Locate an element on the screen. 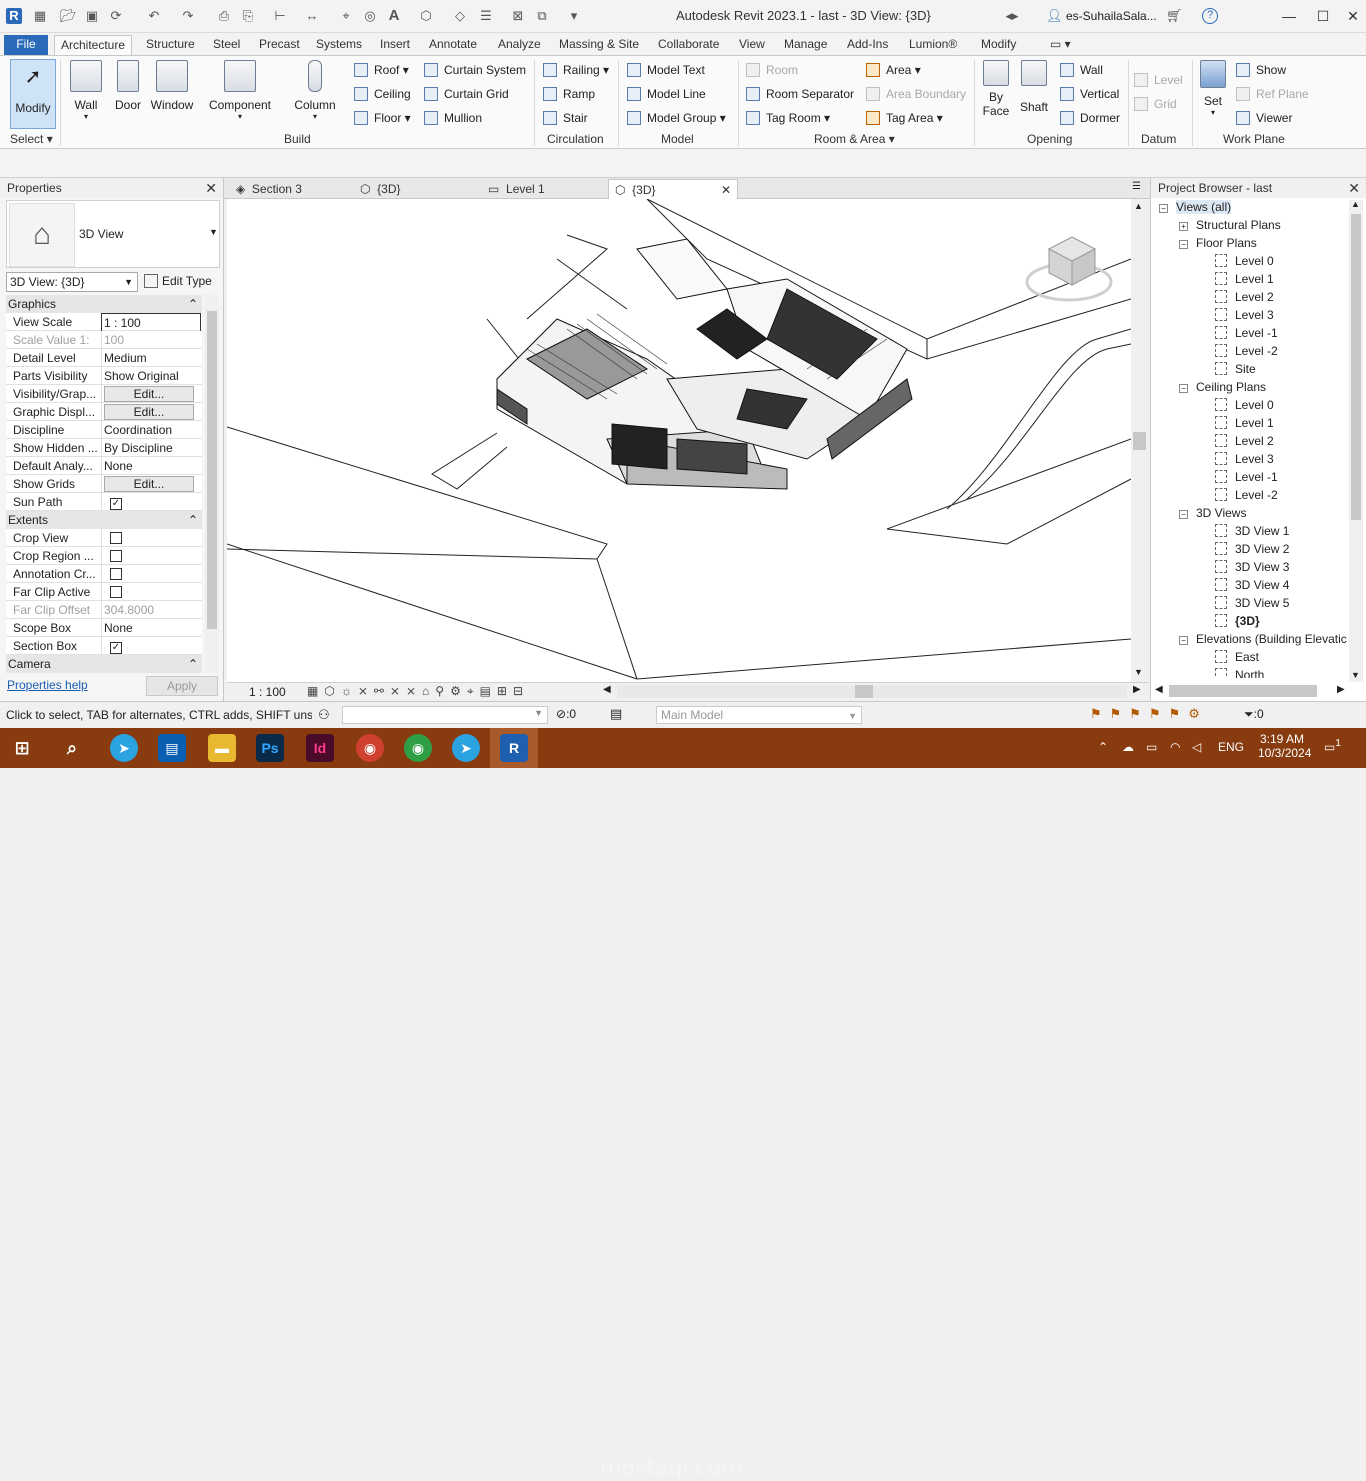 The image size is (1366, 1481). expand-icon: + is located at coordinates (1183, 226).